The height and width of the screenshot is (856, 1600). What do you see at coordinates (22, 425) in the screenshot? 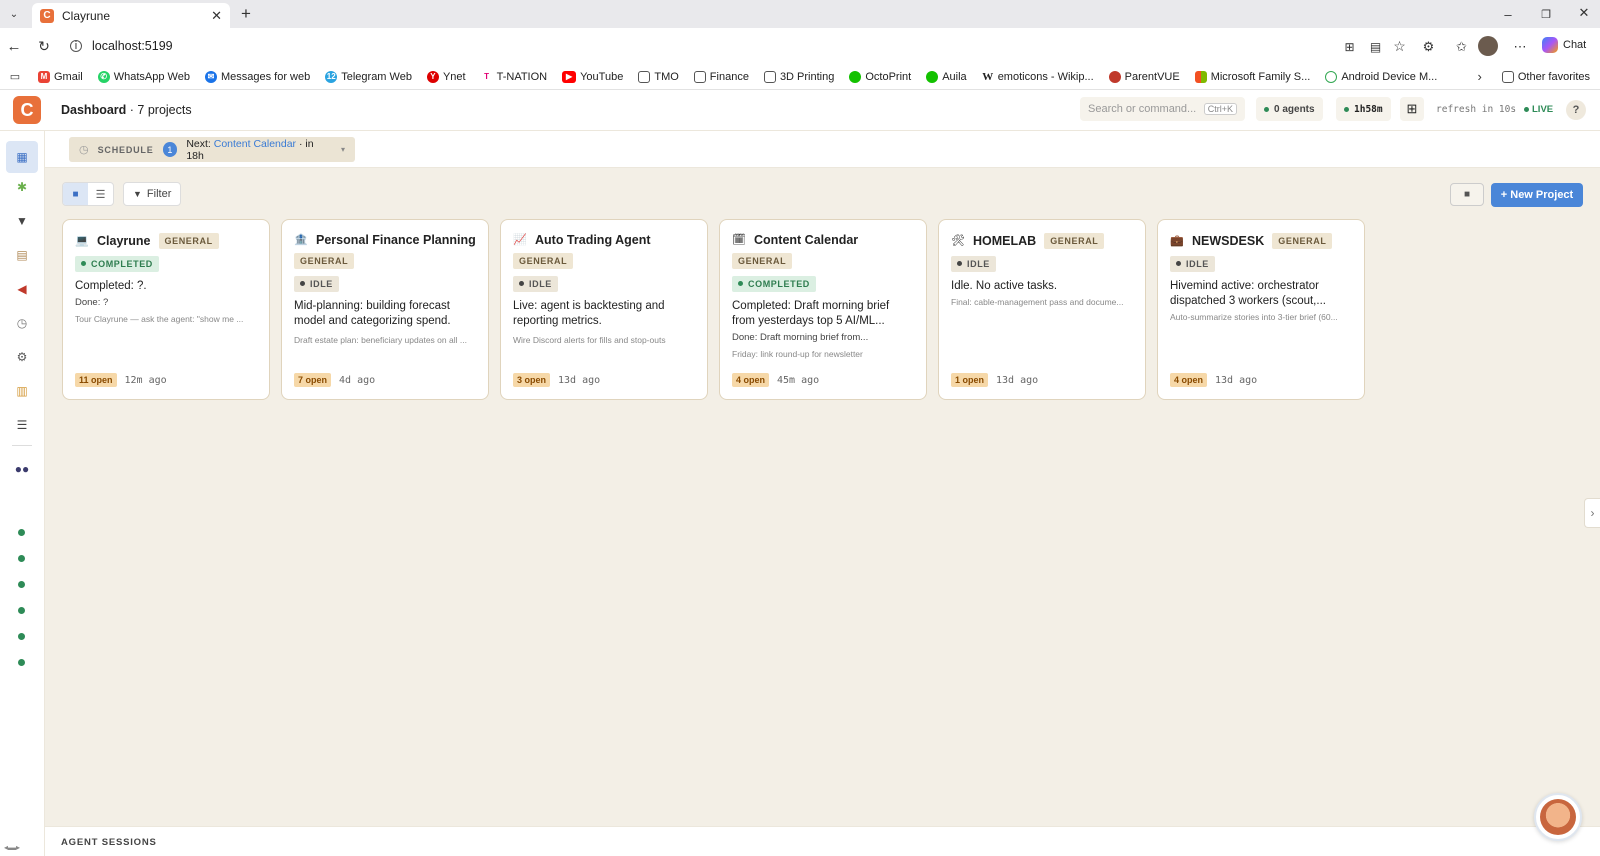
I see `sidebar-list-icon: ☰` at bounding box center [22, 425].